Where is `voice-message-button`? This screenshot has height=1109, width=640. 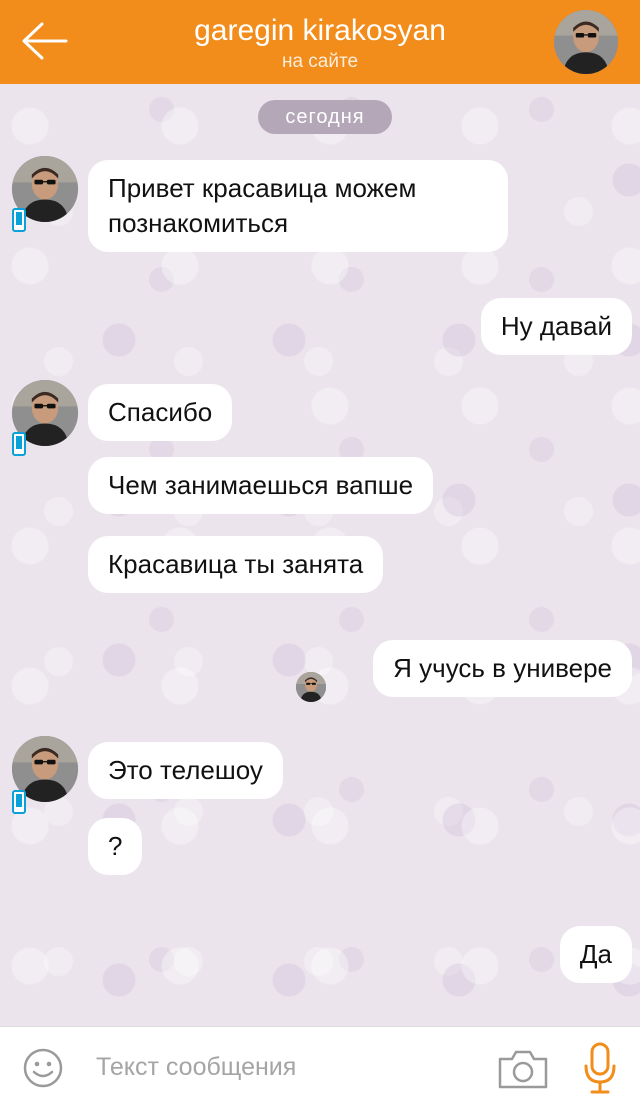 voice-message-button is located at coordinates (600, 1069).